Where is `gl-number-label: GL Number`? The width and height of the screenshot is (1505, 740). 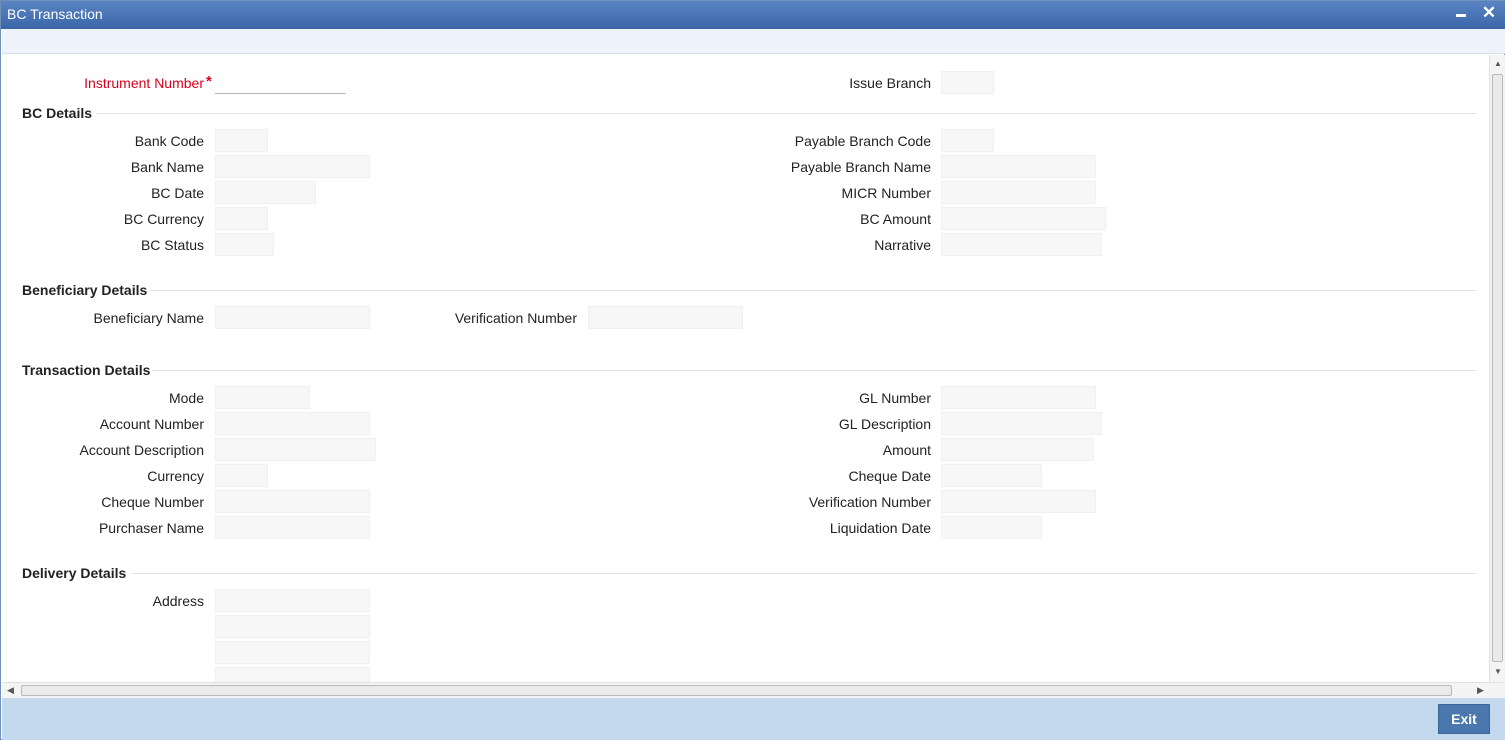 gl-number-label: GL Number is located at coordinates (895, 398).